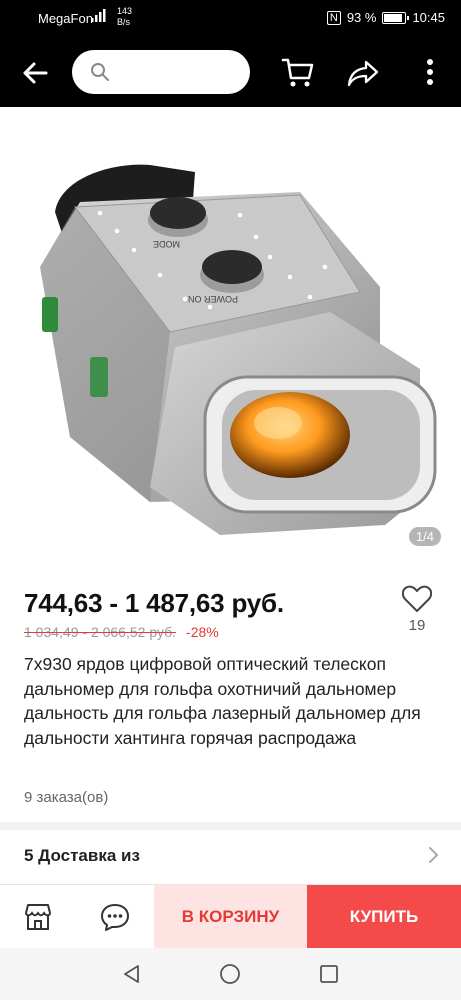  What do you see at coordinates (430, 72) in the screenshot?
I see `more-options-icon` at bounding box center [430, 72].